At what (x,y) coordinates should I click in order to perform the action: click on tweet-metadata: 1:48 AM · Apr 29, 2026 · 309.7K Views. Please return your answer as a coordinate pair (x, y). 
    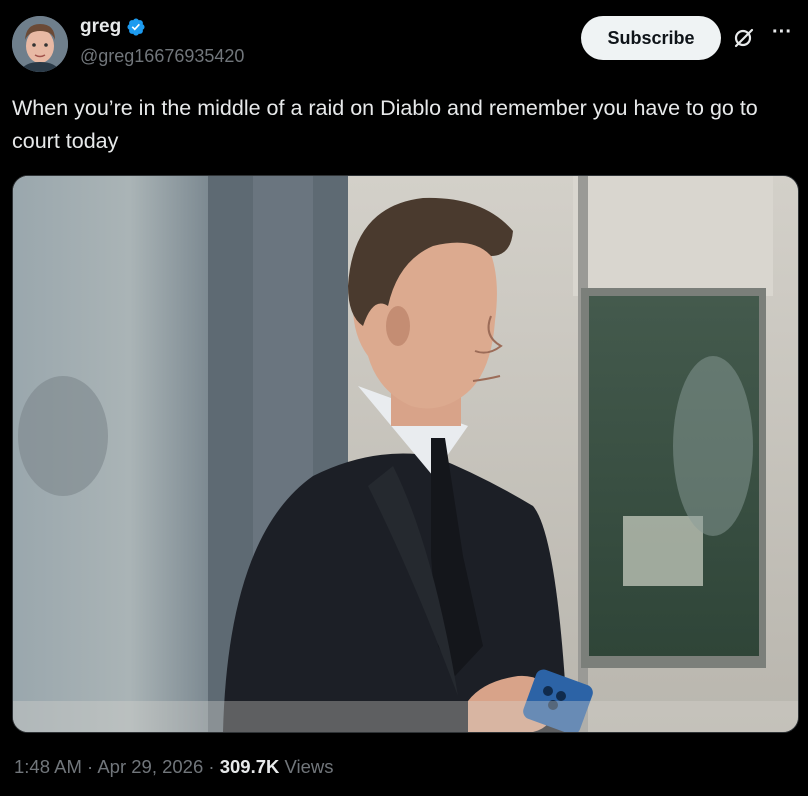
    Looking at the image, I should click on (174, 767).